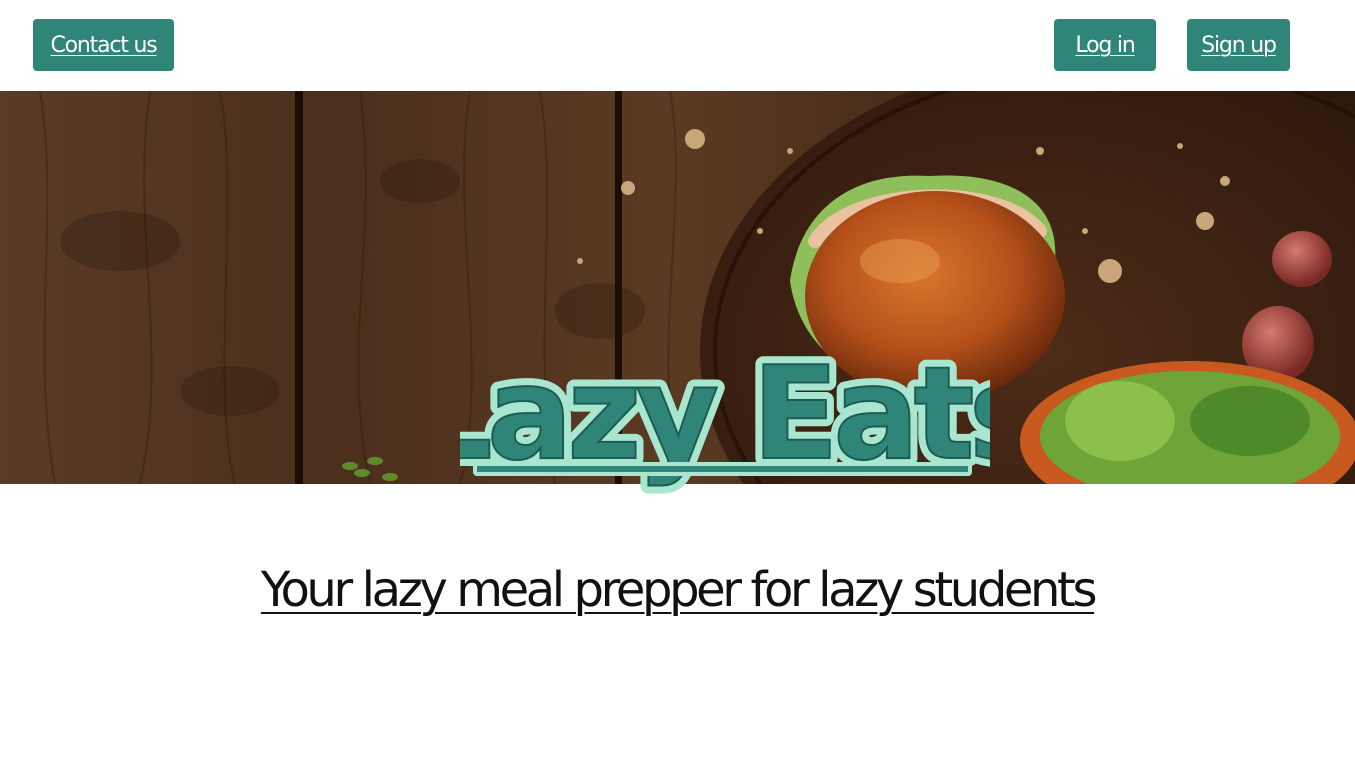 The height and width of the screenshot is (760, 1355). I want to click on lazy-eats-logo: Lazy Eats Lazy Eats, so click(728, 420).